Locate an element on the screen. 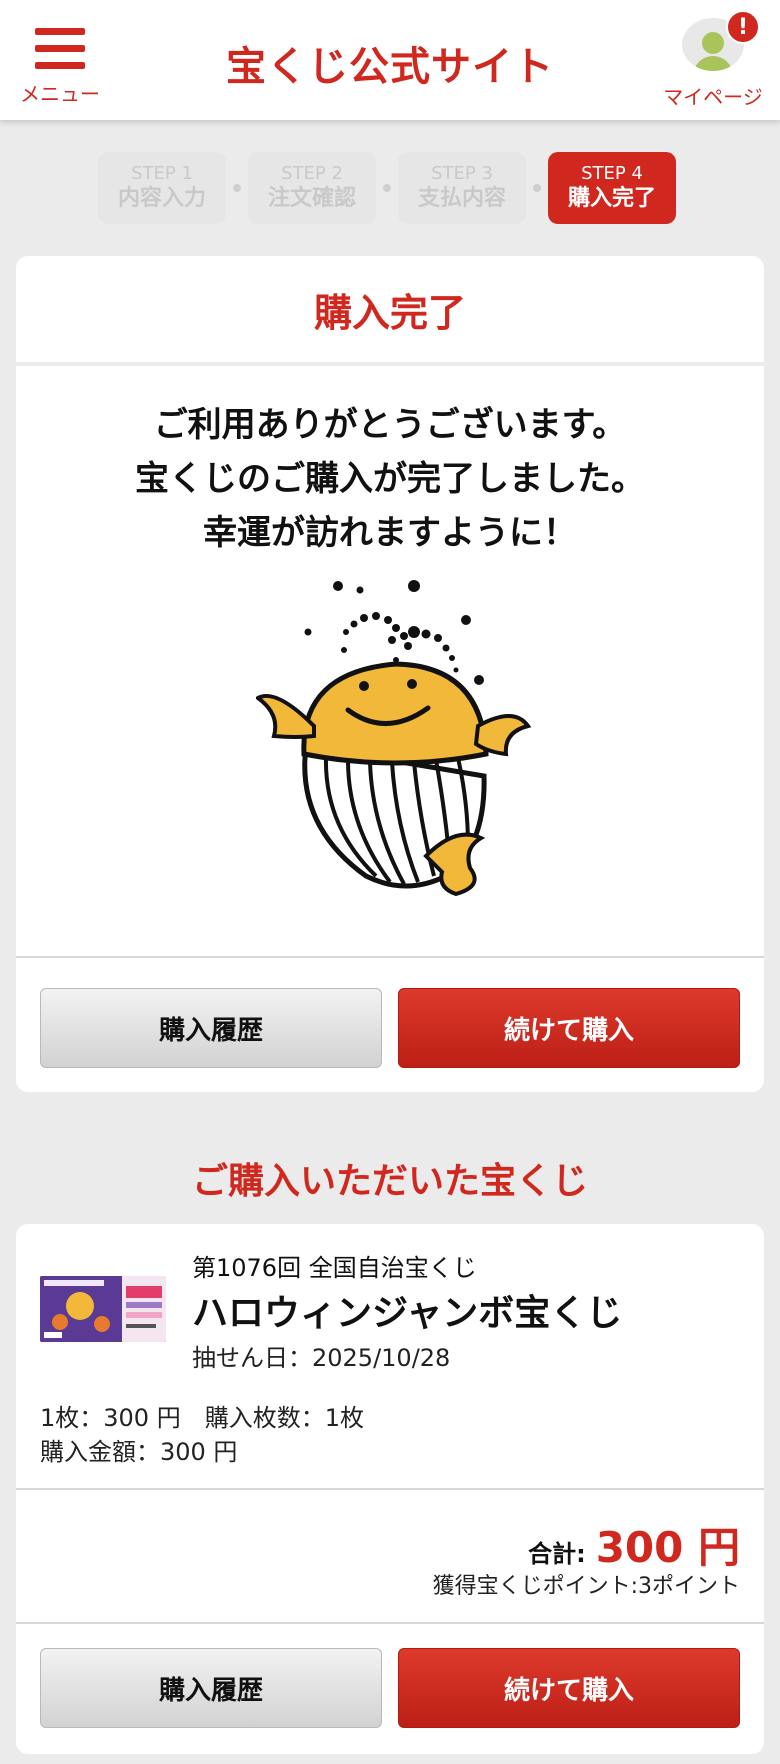  step-name: 支払内容 is located at coordinates (461, 198).